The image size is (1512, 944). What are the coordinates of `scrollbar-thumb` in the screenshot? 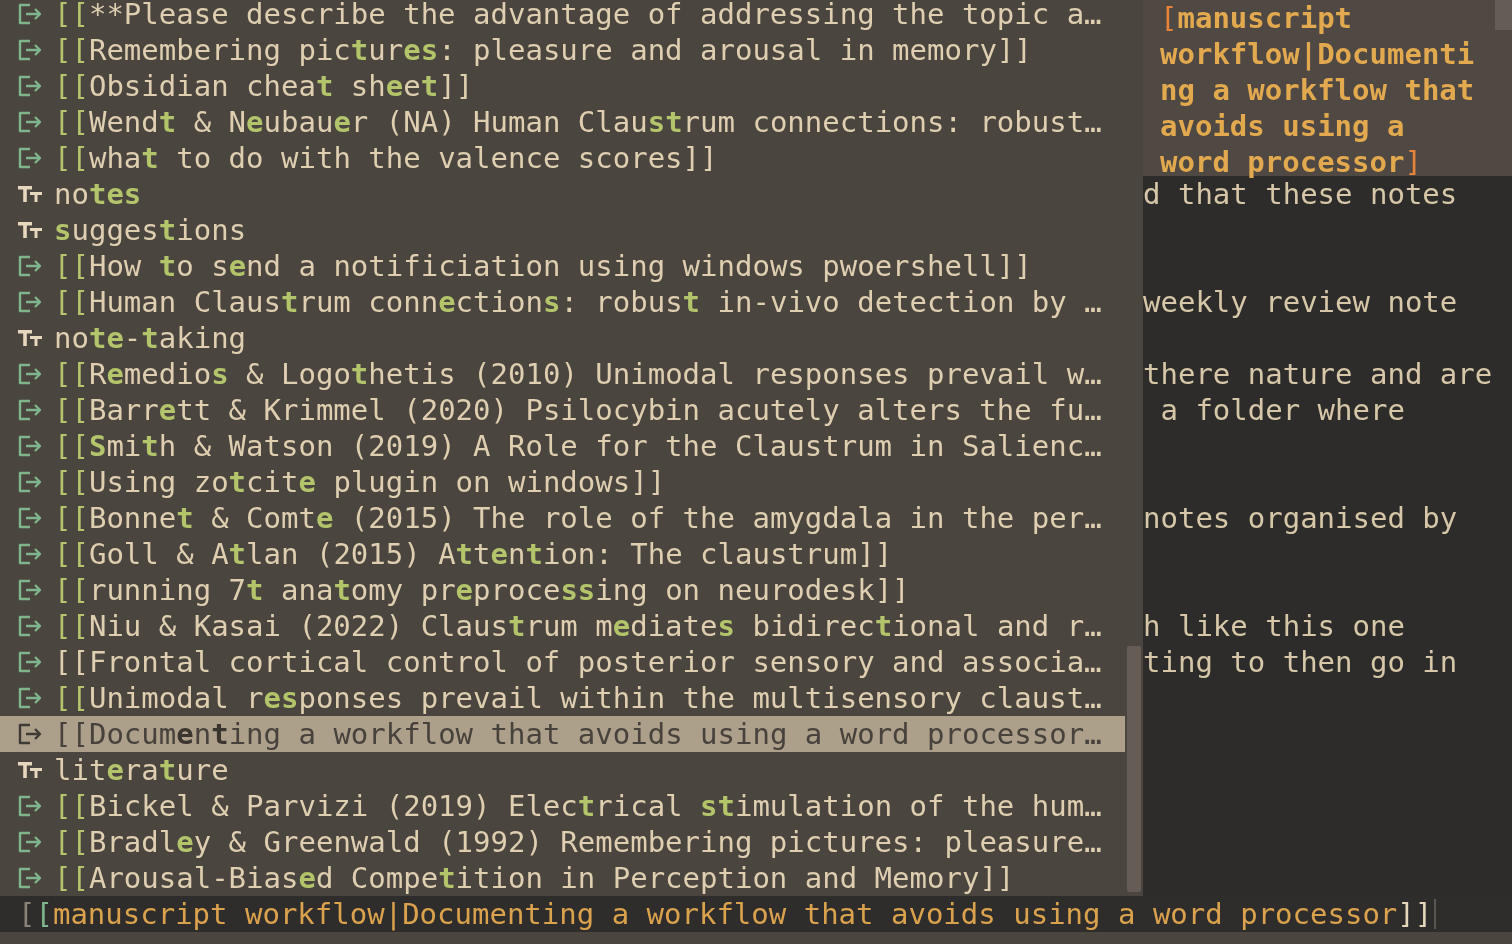 It's located at (1134, 769).